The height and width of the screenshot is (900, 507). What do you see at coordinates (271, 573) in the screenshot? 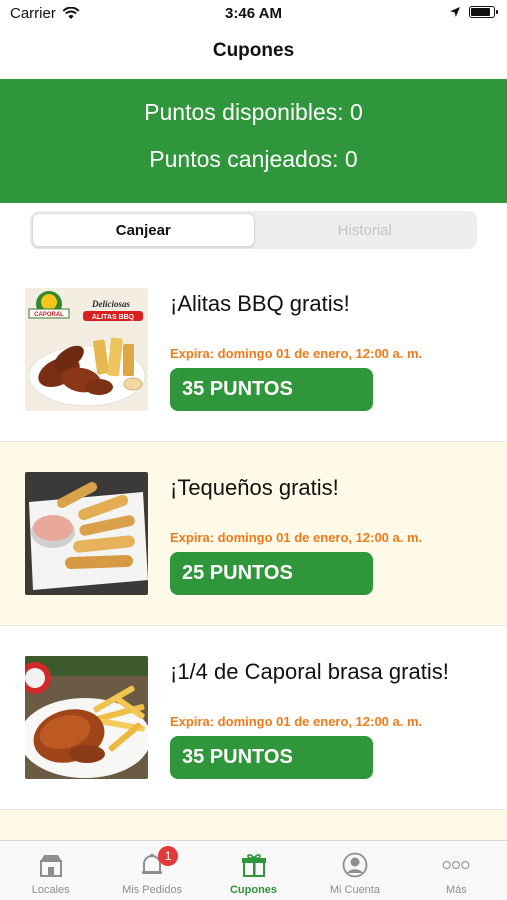
I see `redeem-points-button: 25 PUNTOS` at bounding box center [271, 573].